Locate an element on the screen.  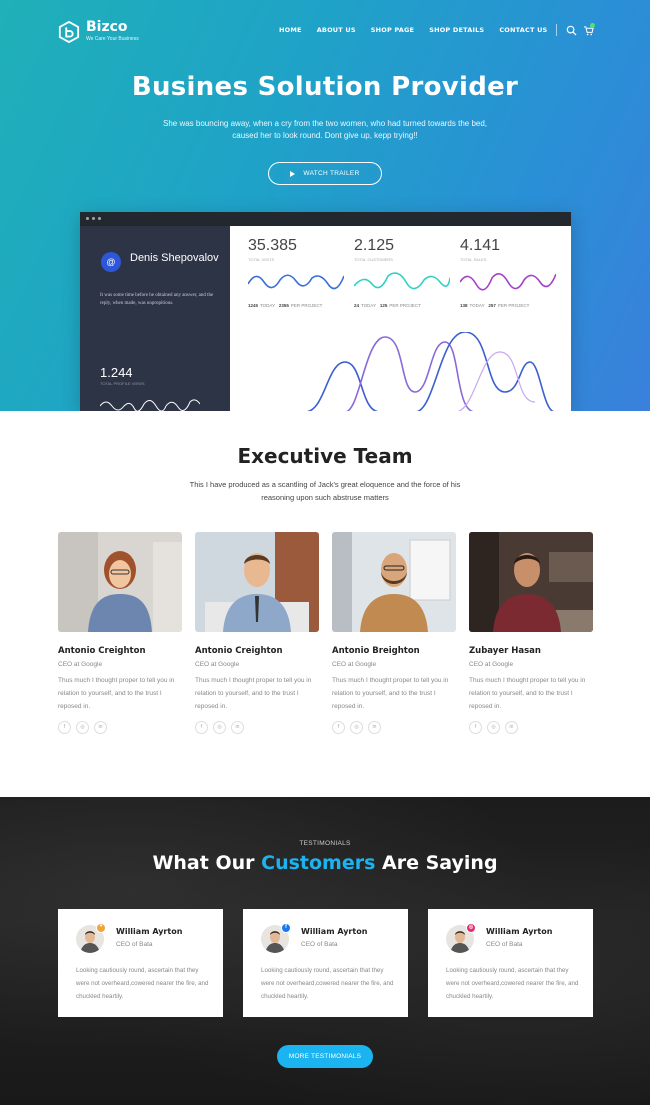
stat-value: 4.141 is located at coordinates (480, 245).